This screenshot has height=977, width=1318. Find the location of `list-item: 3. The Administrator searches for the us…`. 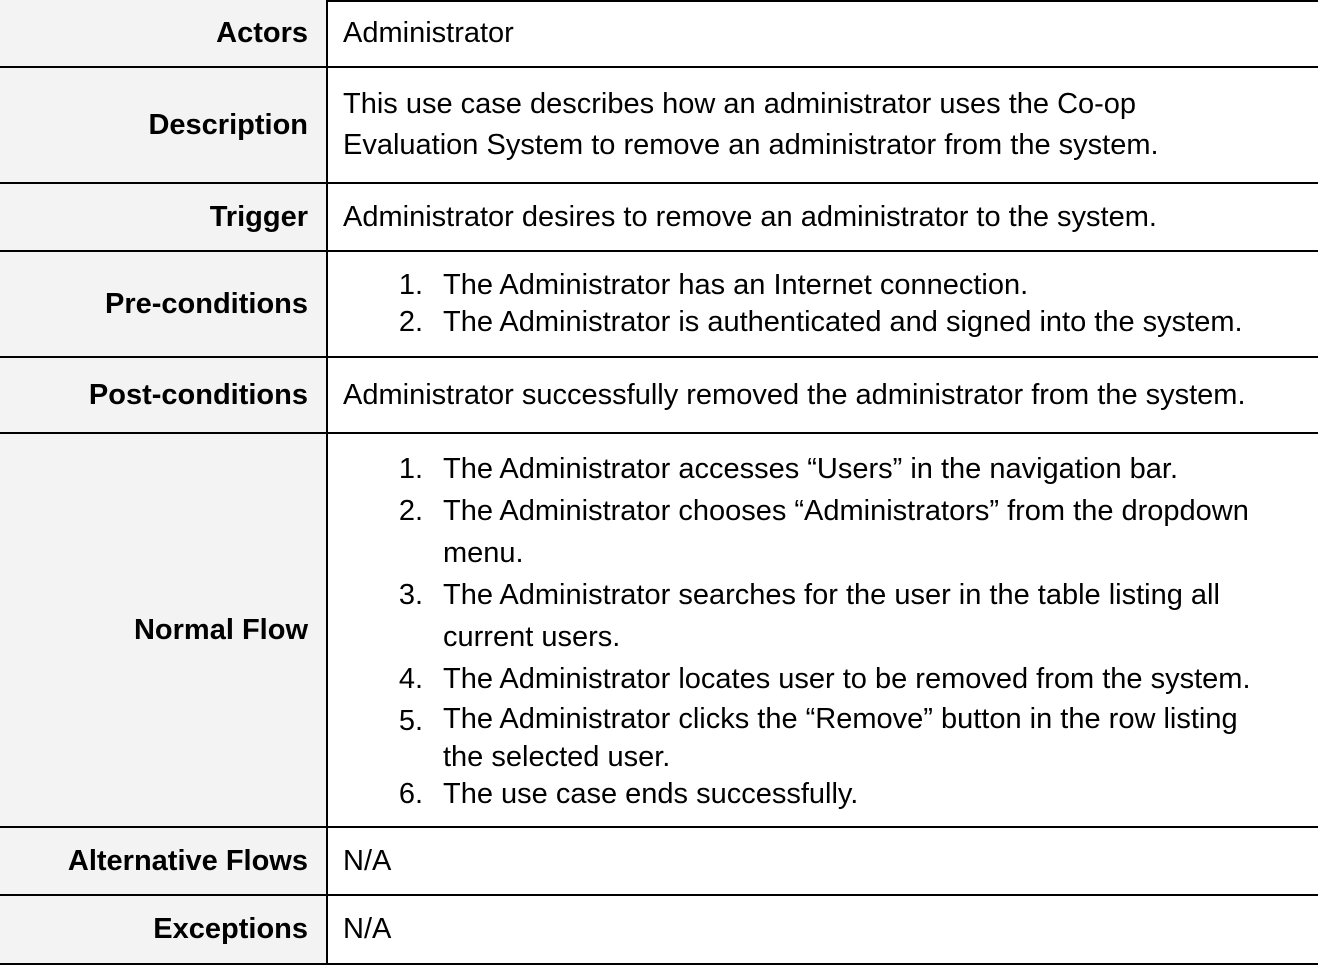

list-item: 3. The Administrator searches for the us… is located at coordinates (830, 616).